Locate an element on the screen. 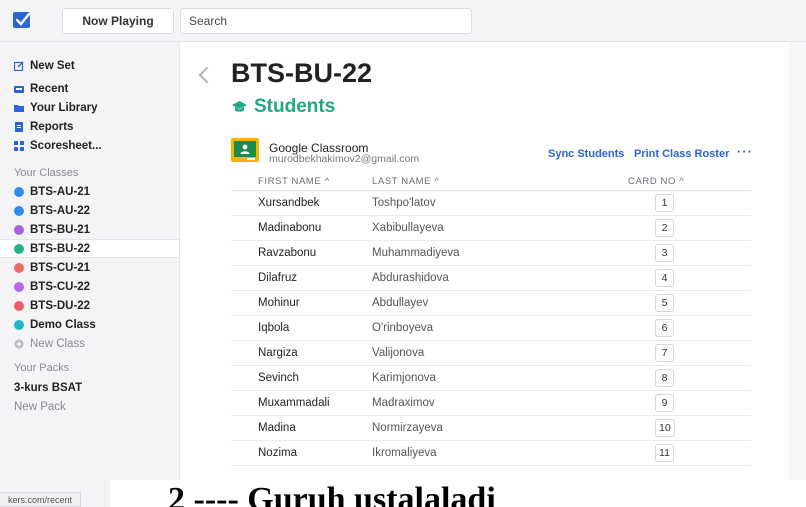 This screenshot has height=507, width=806. sidebar-class-bts-du-22: BTS-DU-22 is located at coordinates (52, 306).